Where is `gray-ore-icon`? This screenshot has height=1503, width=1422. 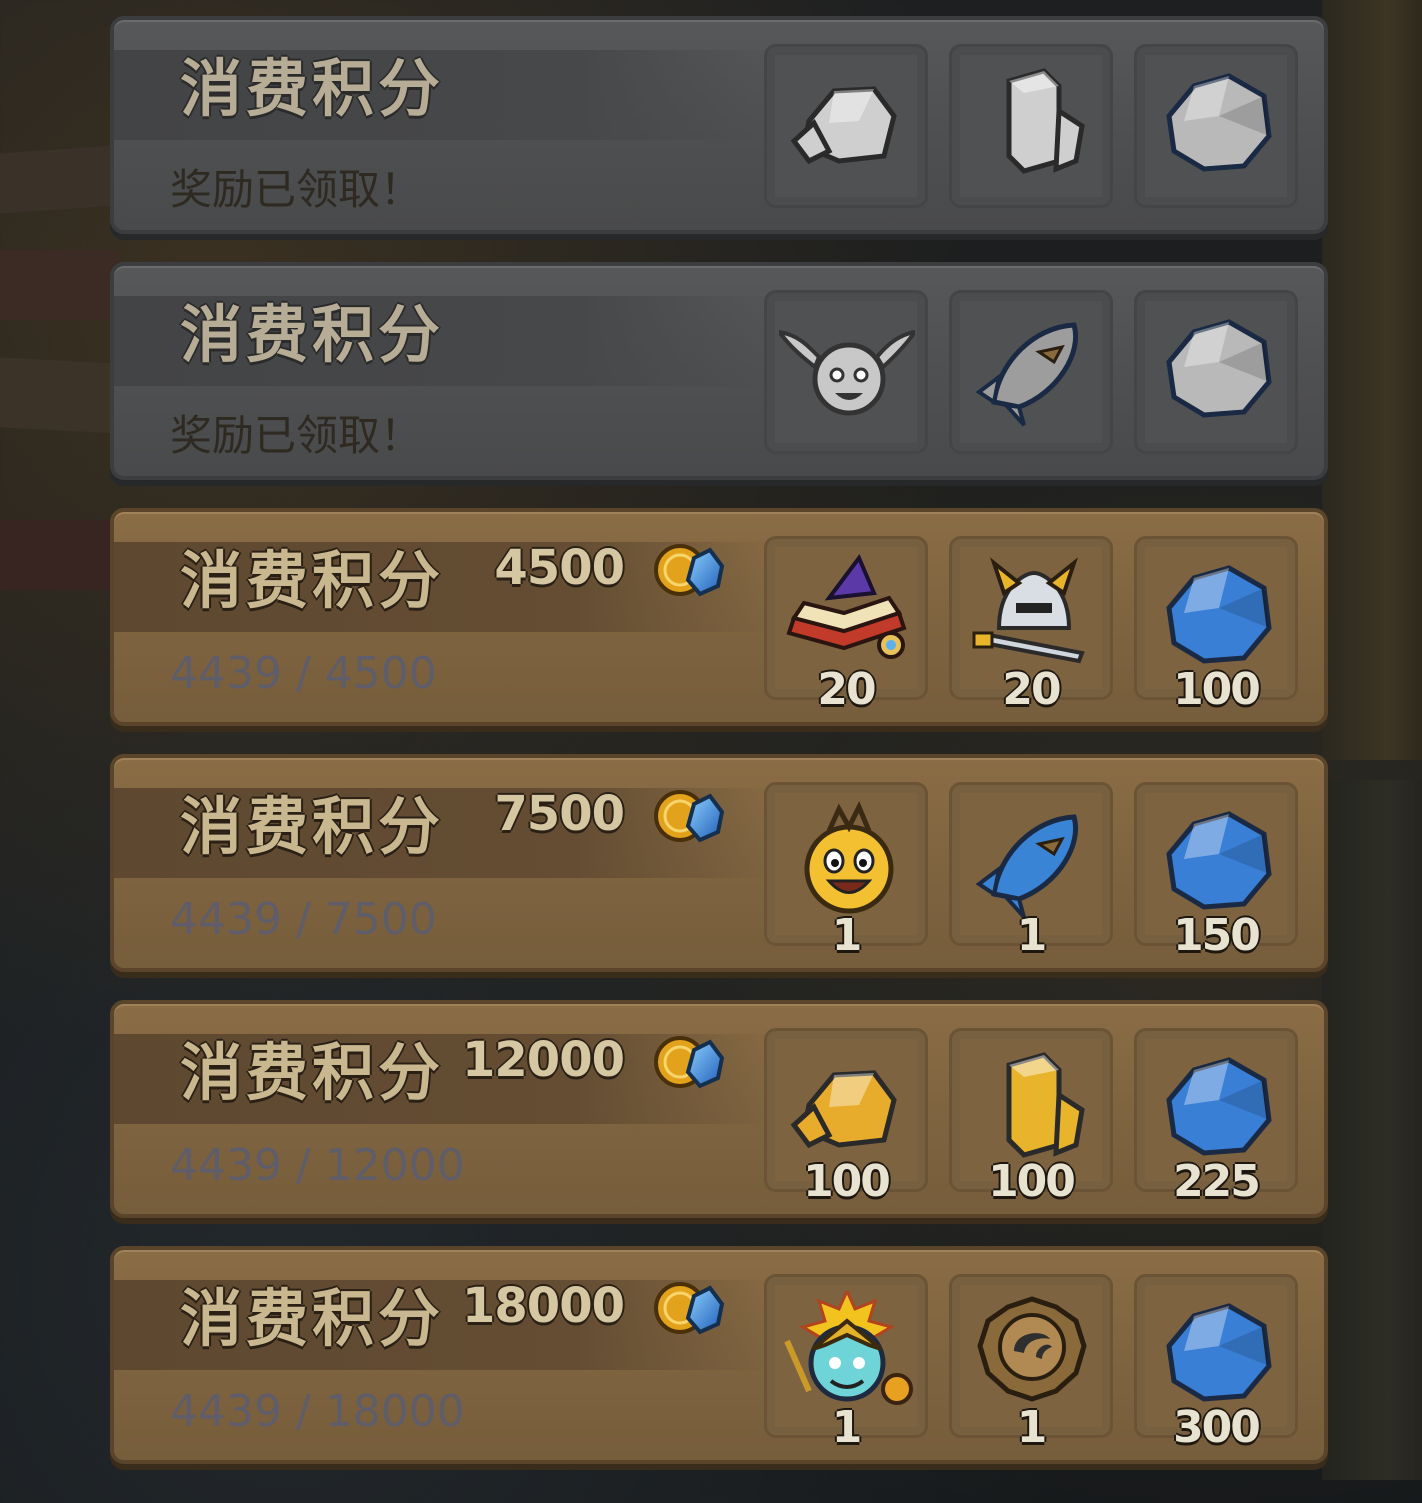 gray-ore-icon is located at coordinates (847, 121).